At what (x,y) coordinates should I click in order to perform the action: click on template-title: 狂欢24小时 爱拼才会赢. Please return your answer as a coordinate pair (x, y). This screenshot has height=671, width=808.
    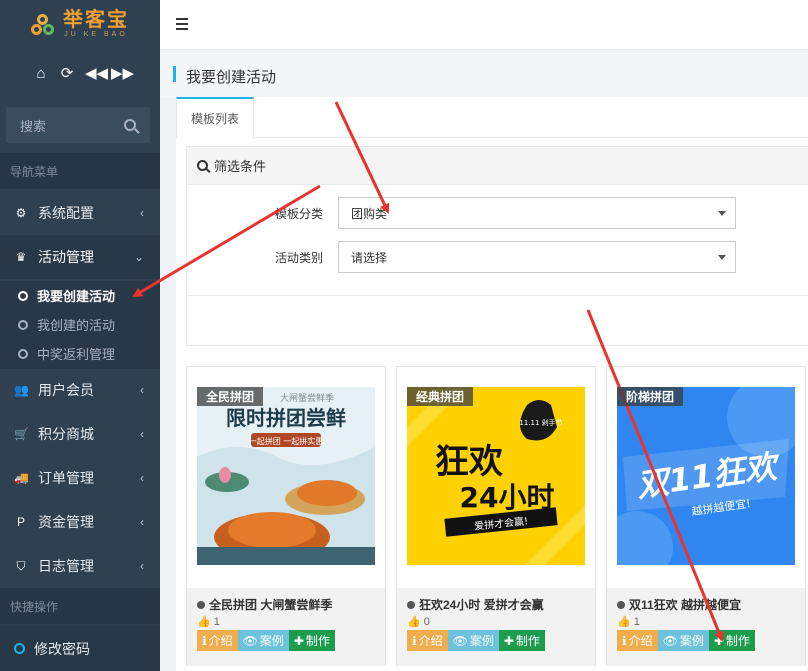
    Looking at the image, I should click on (475, 604).